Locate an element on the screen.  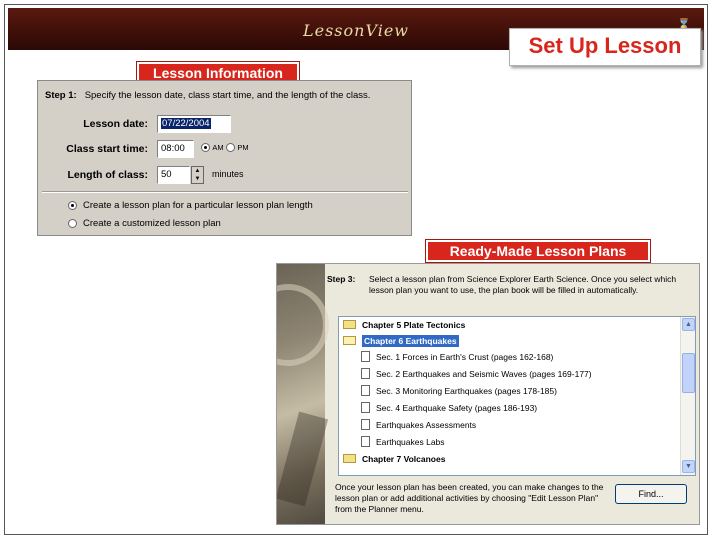
class-start-time-label: Class start time: is located at coordinates (107, 149).